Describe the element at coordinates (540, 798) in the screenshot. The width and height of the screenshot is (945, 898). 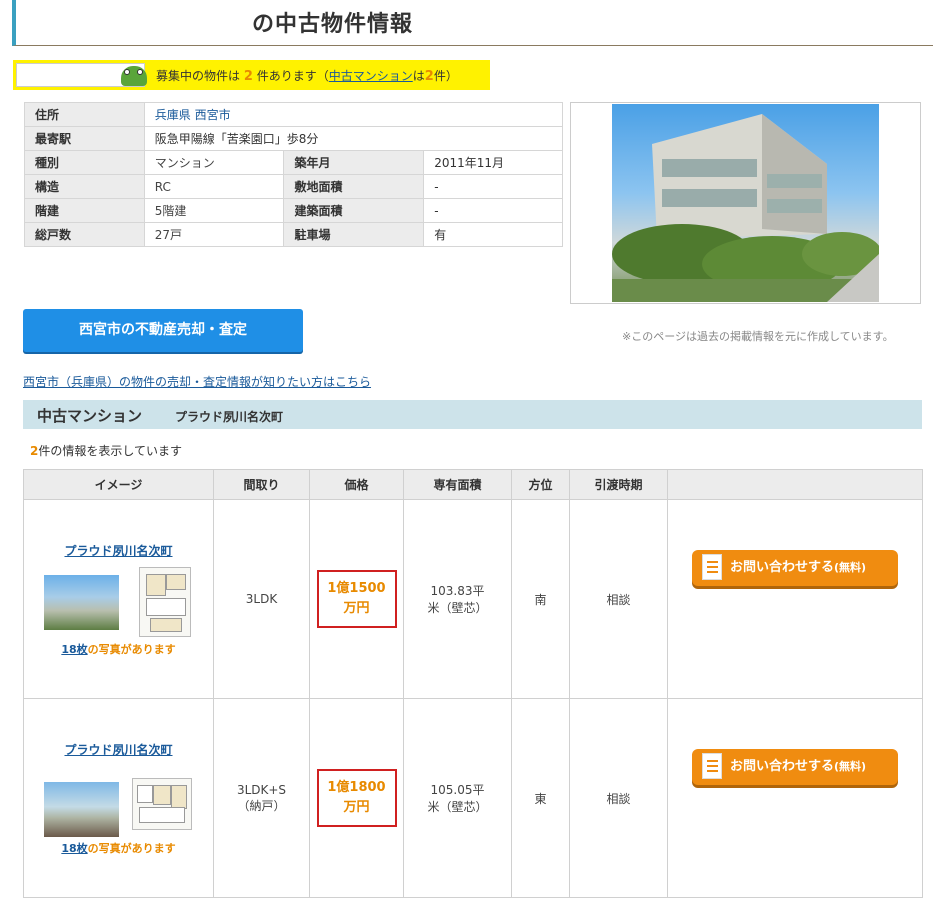
I see `direction-cell: 東` at that location.